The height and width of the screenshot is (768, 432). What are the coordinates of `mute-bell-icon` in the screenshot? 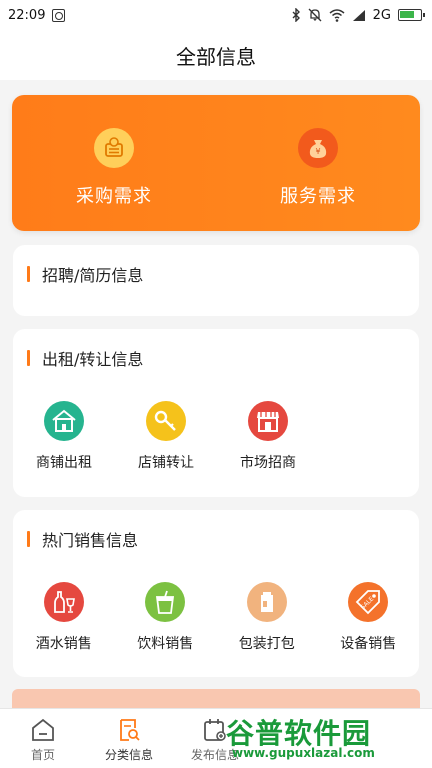 It's located at (315, 15).